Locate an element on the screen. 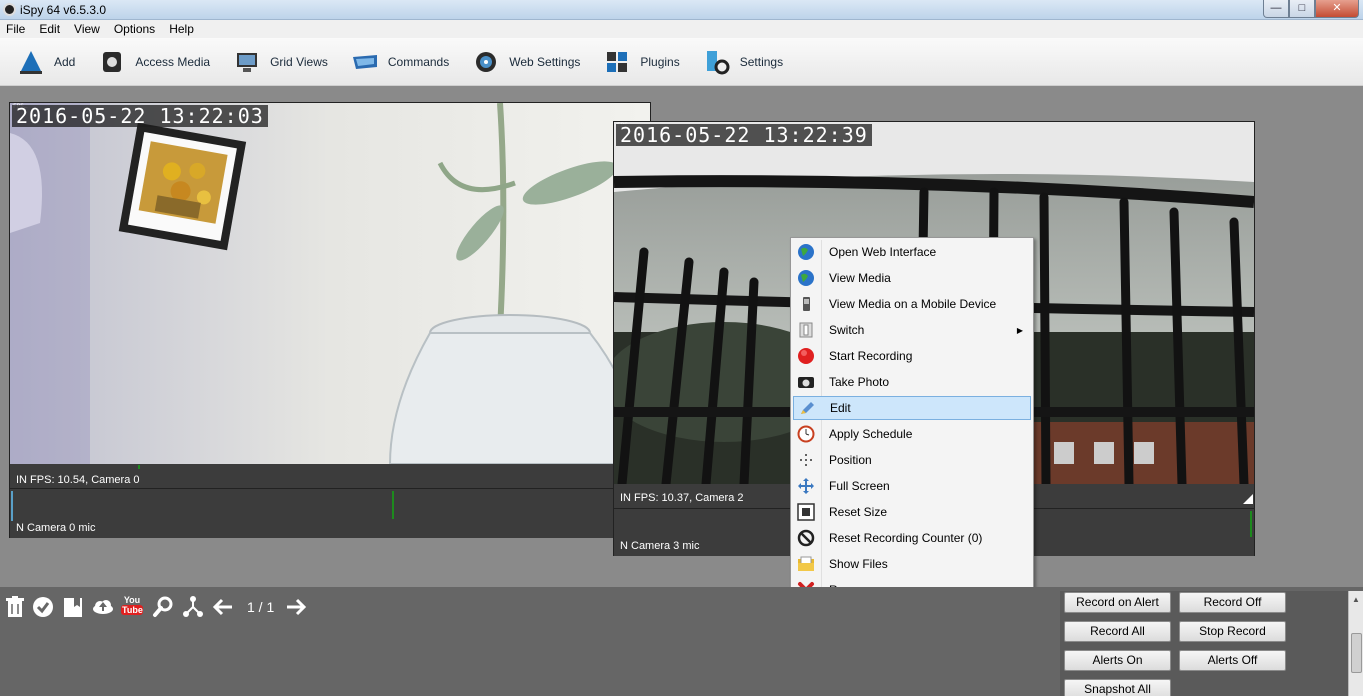 The width and height of the screenshot is (1363, 696). maximize-button: □ is located at coordinates (1302, 9).